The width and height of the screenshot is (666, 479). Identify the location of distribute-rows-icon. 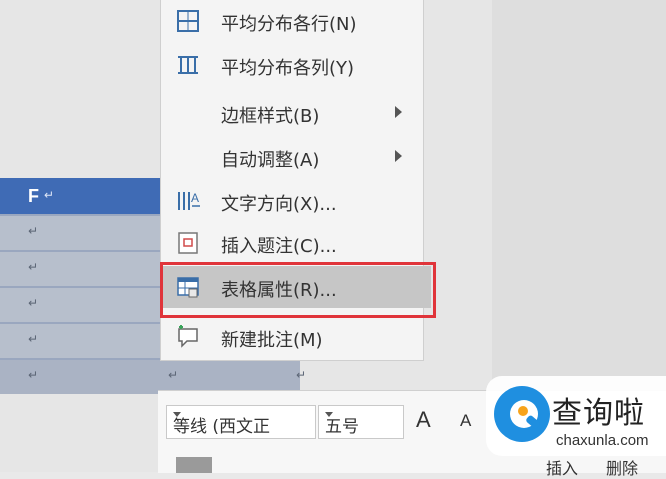
(188, 21).